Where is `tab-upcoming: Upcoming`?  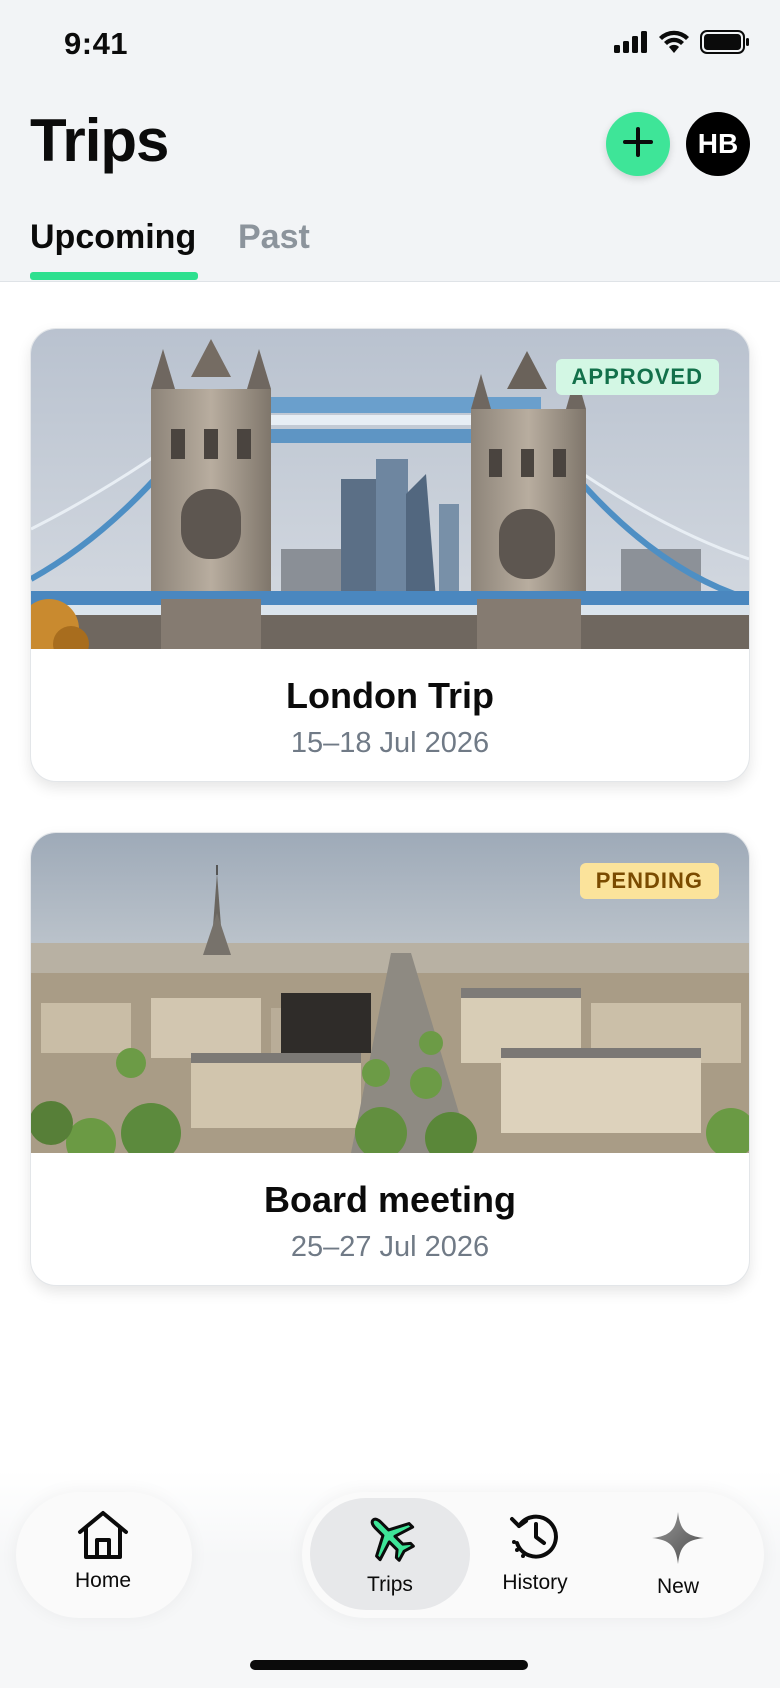
tab-upcoming: Upcoming is located at coordinates (113, 237).